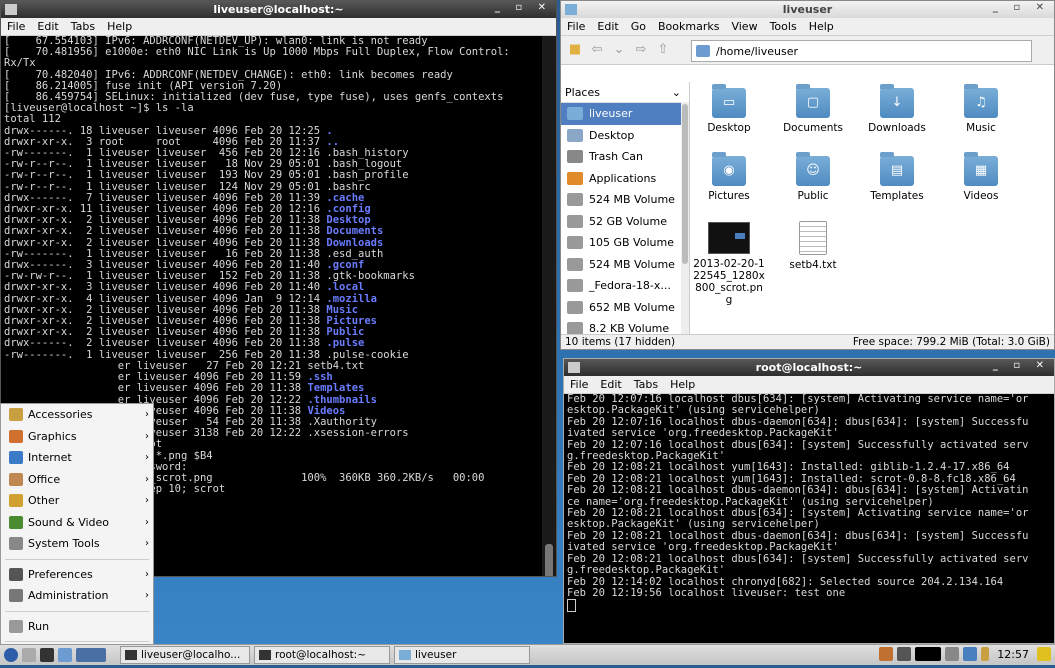 The height and width of the screenshot is (668, 1055). Describe the element at coordinates (981, 177) in the screenshot. I see `file-item: ▦ Videos` at that location.